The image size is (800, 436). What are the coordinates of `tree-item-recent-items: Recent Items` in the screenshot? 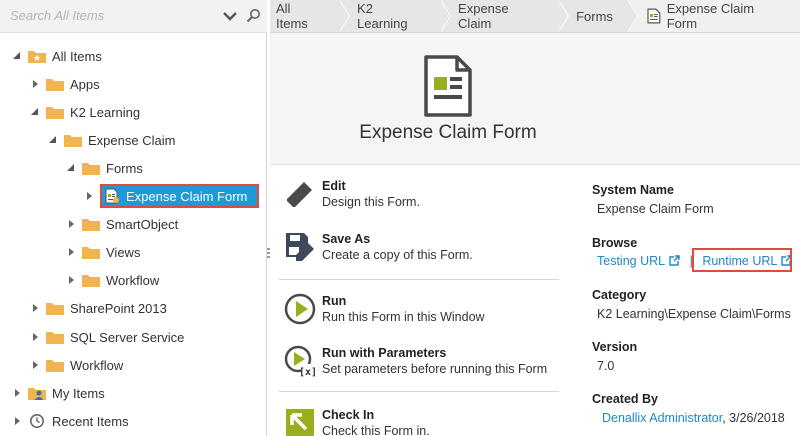 It's located at (70, 421).